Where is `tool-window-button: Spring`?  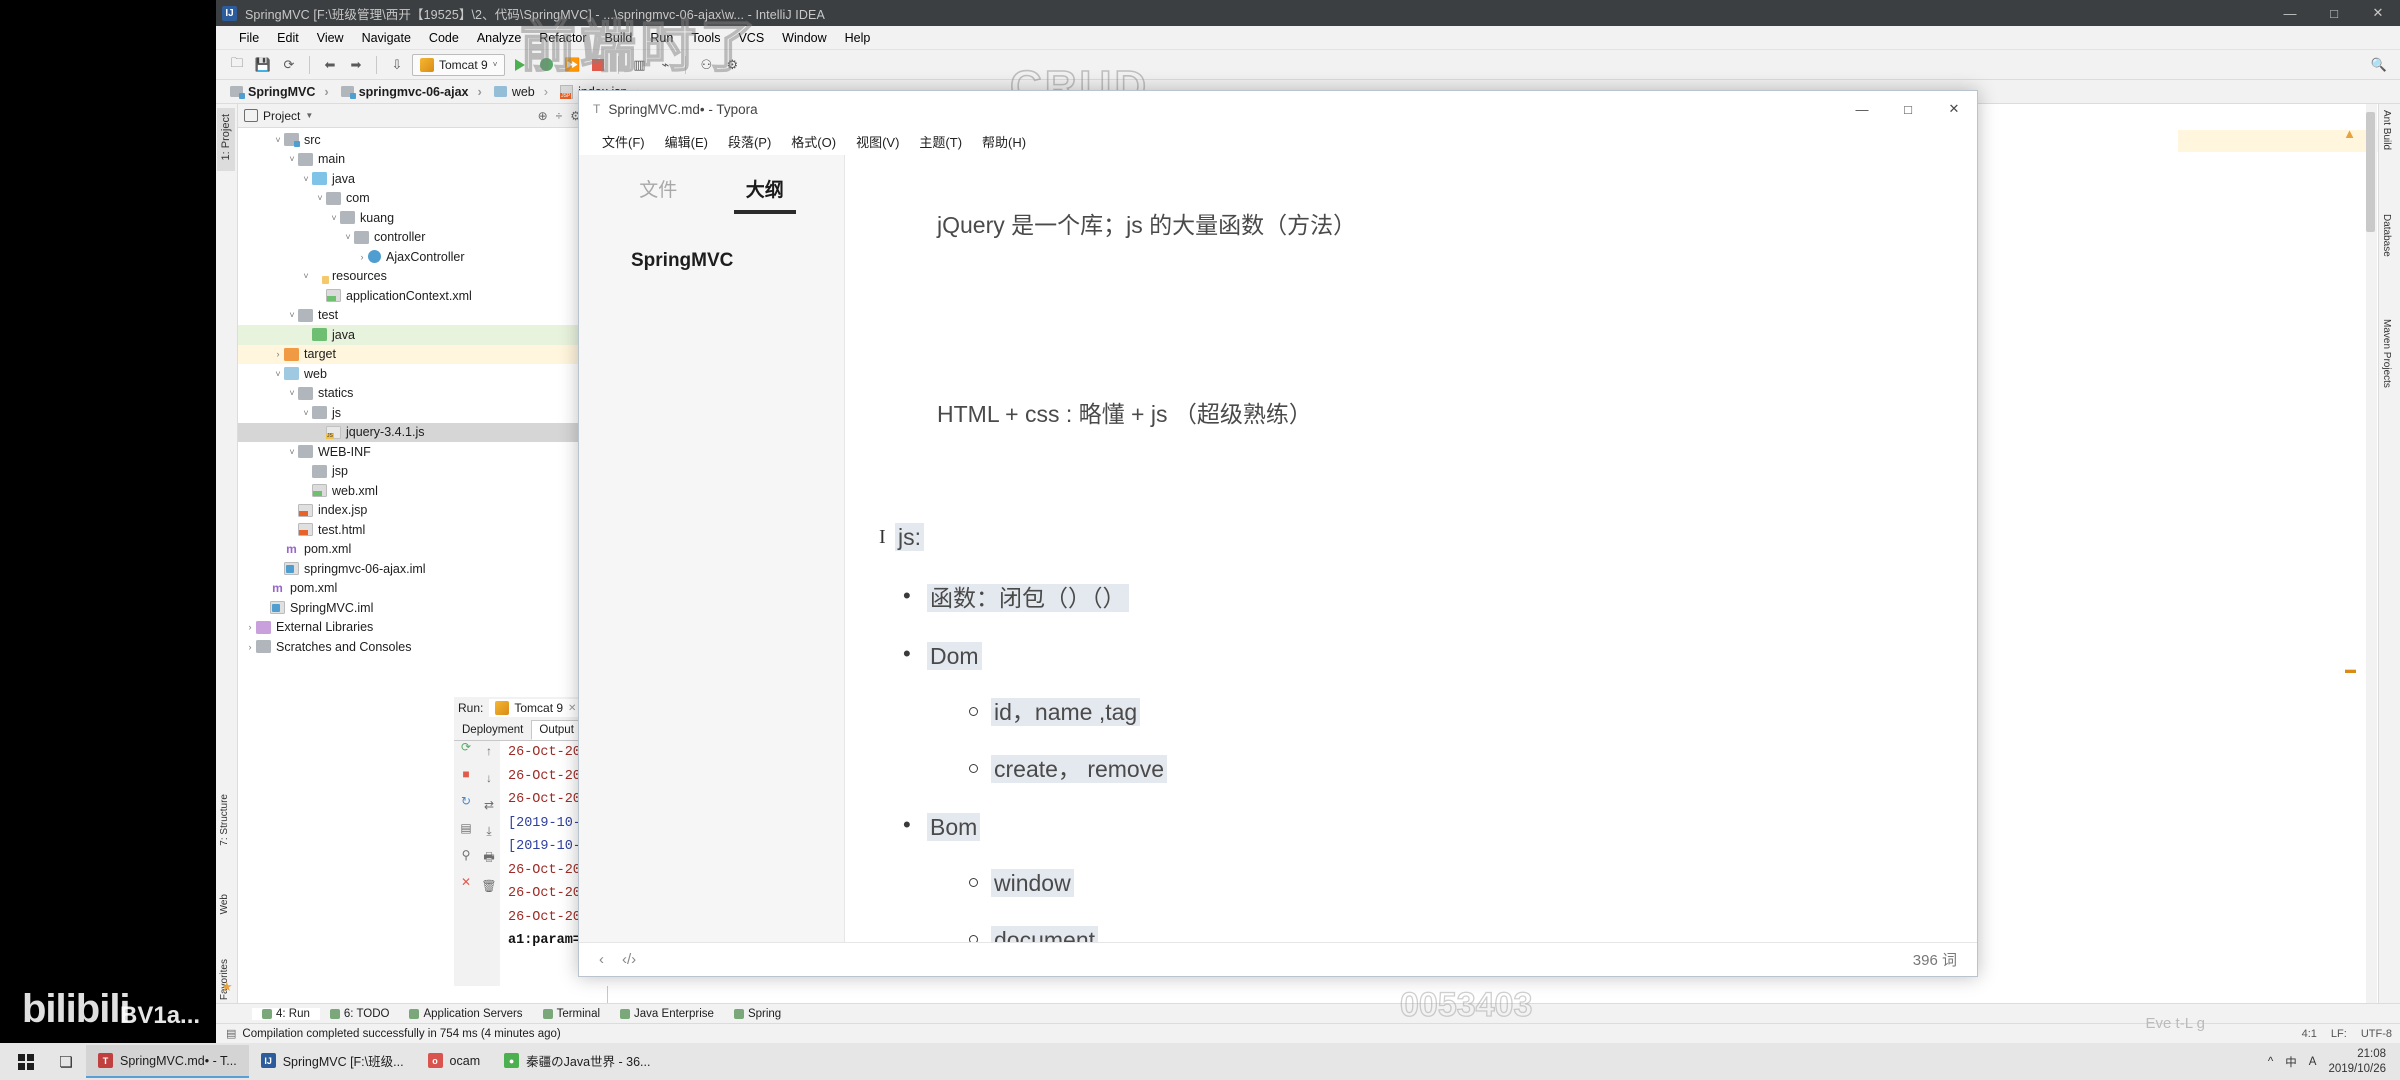
tool-window-button: Spring is located at coordinates (757, 1014).